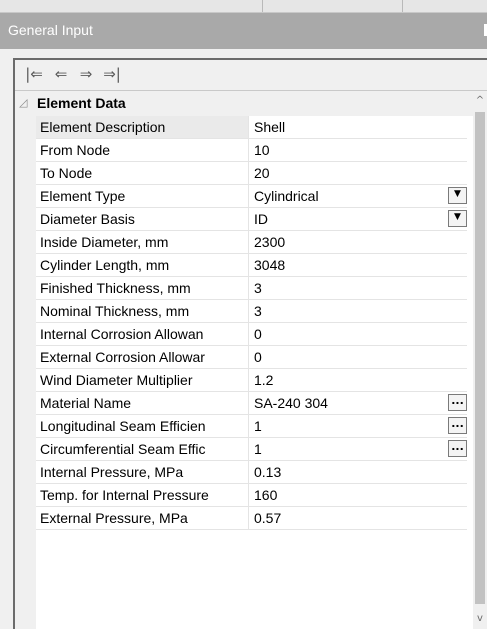 The width and height of the screenshot is (487, 629). Describe the element at coordinates (358, 265) in the screenshot. I see `property-value: 3048` at that location.